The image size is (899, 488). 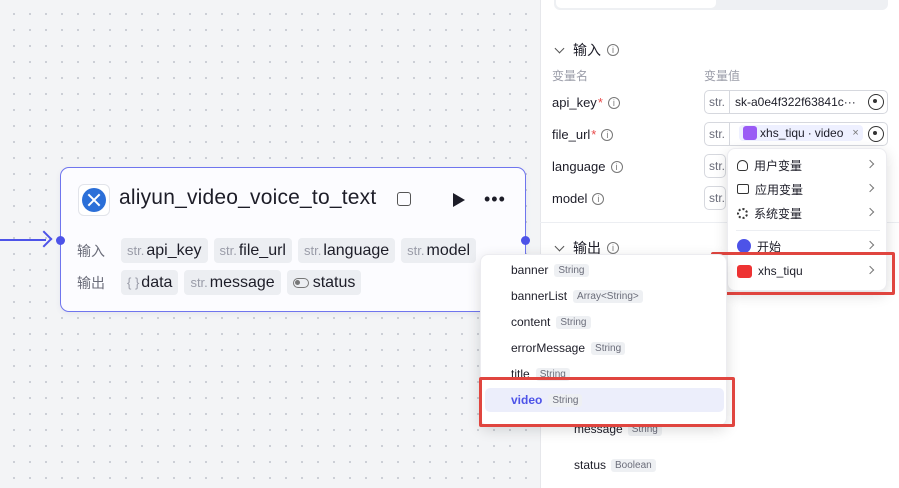 I want to click on start-node-icon, so click(x=744, y=246).